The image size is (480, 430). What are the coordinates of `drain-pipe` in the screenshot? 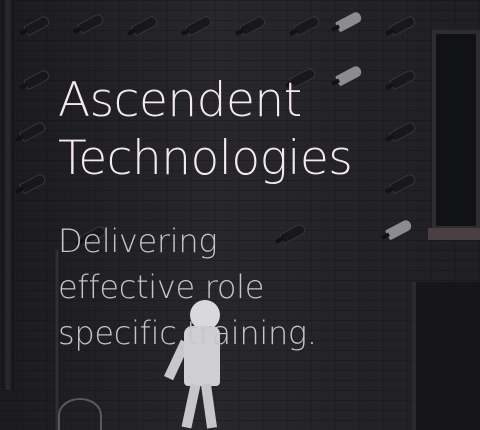 It's located at (8, 195).